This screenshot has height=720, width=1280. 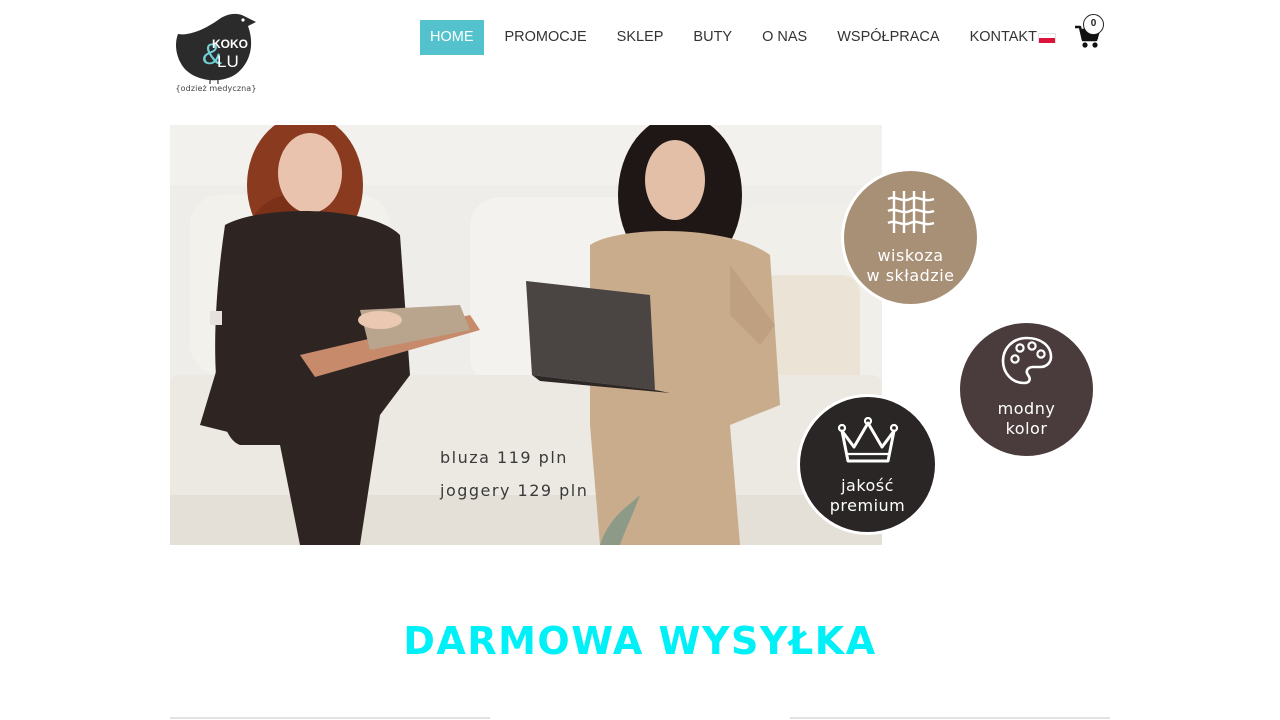 I want to click on badge-viscose-line1: wiskoza, so click(x=910, y=255).